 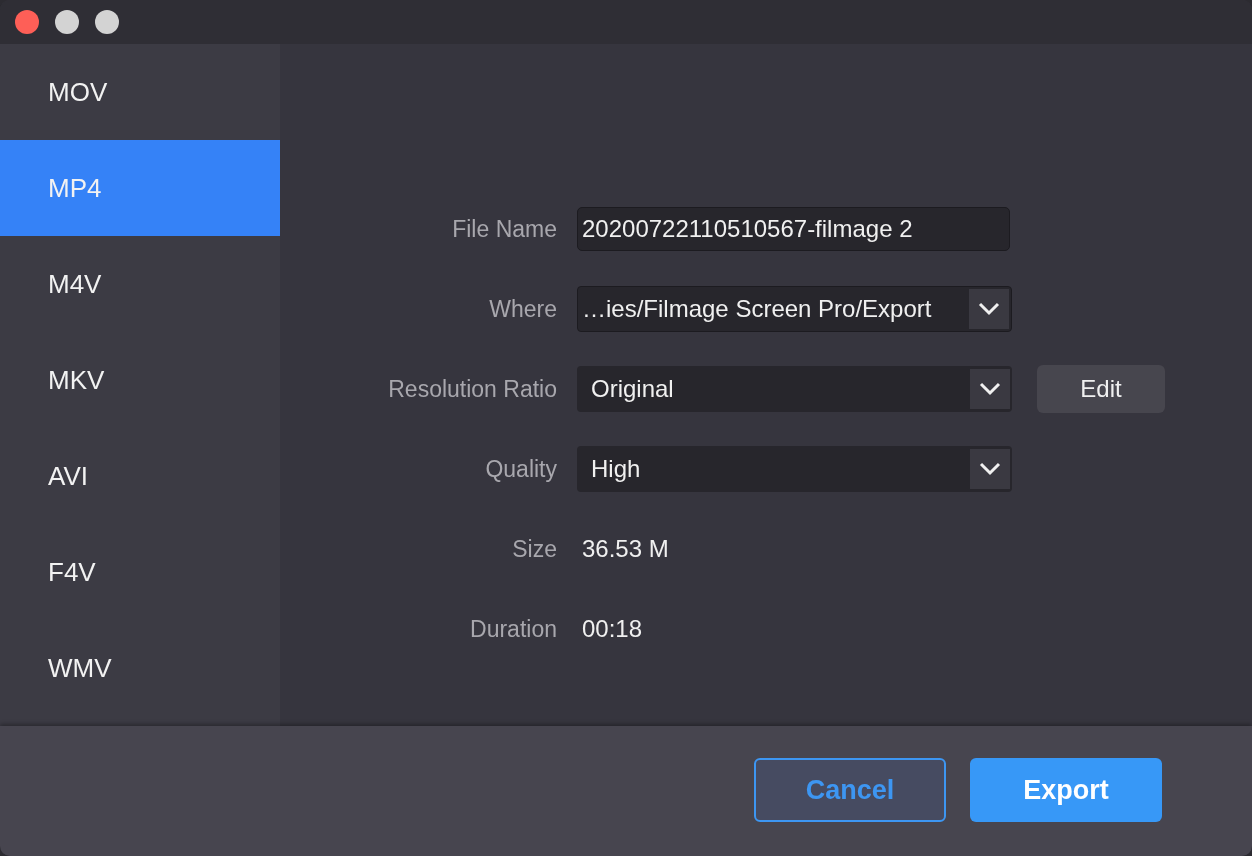 I want to click on format-item: F4V, so click(x=140, y=572).